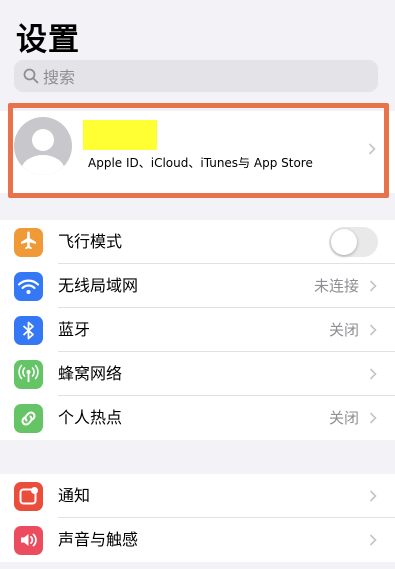 The image size is (395, 569). What do you see at coordinates (74, 329) in the screenshot?
I see `row-label: 蓝牙` at bounding box center [74, 329].